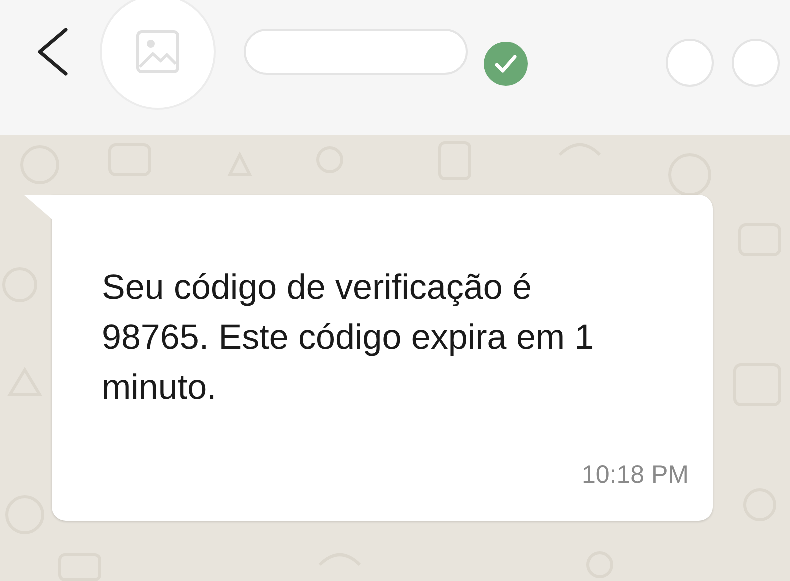  I want to click on image-icon, so click(158, 51).